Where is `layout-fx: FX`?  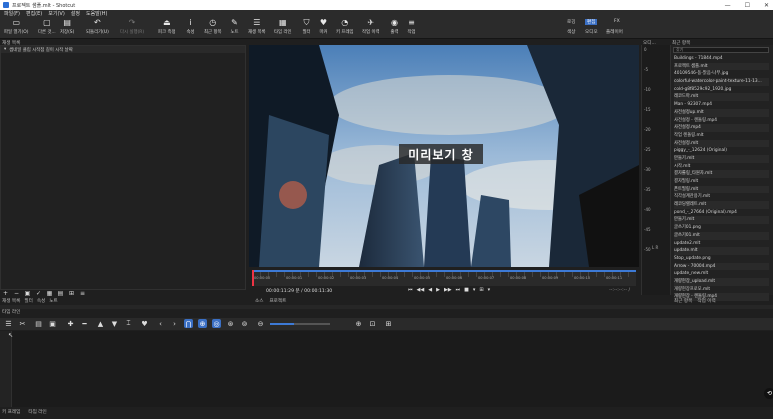 layout-fx: FX is located at coordinates (617, 21).